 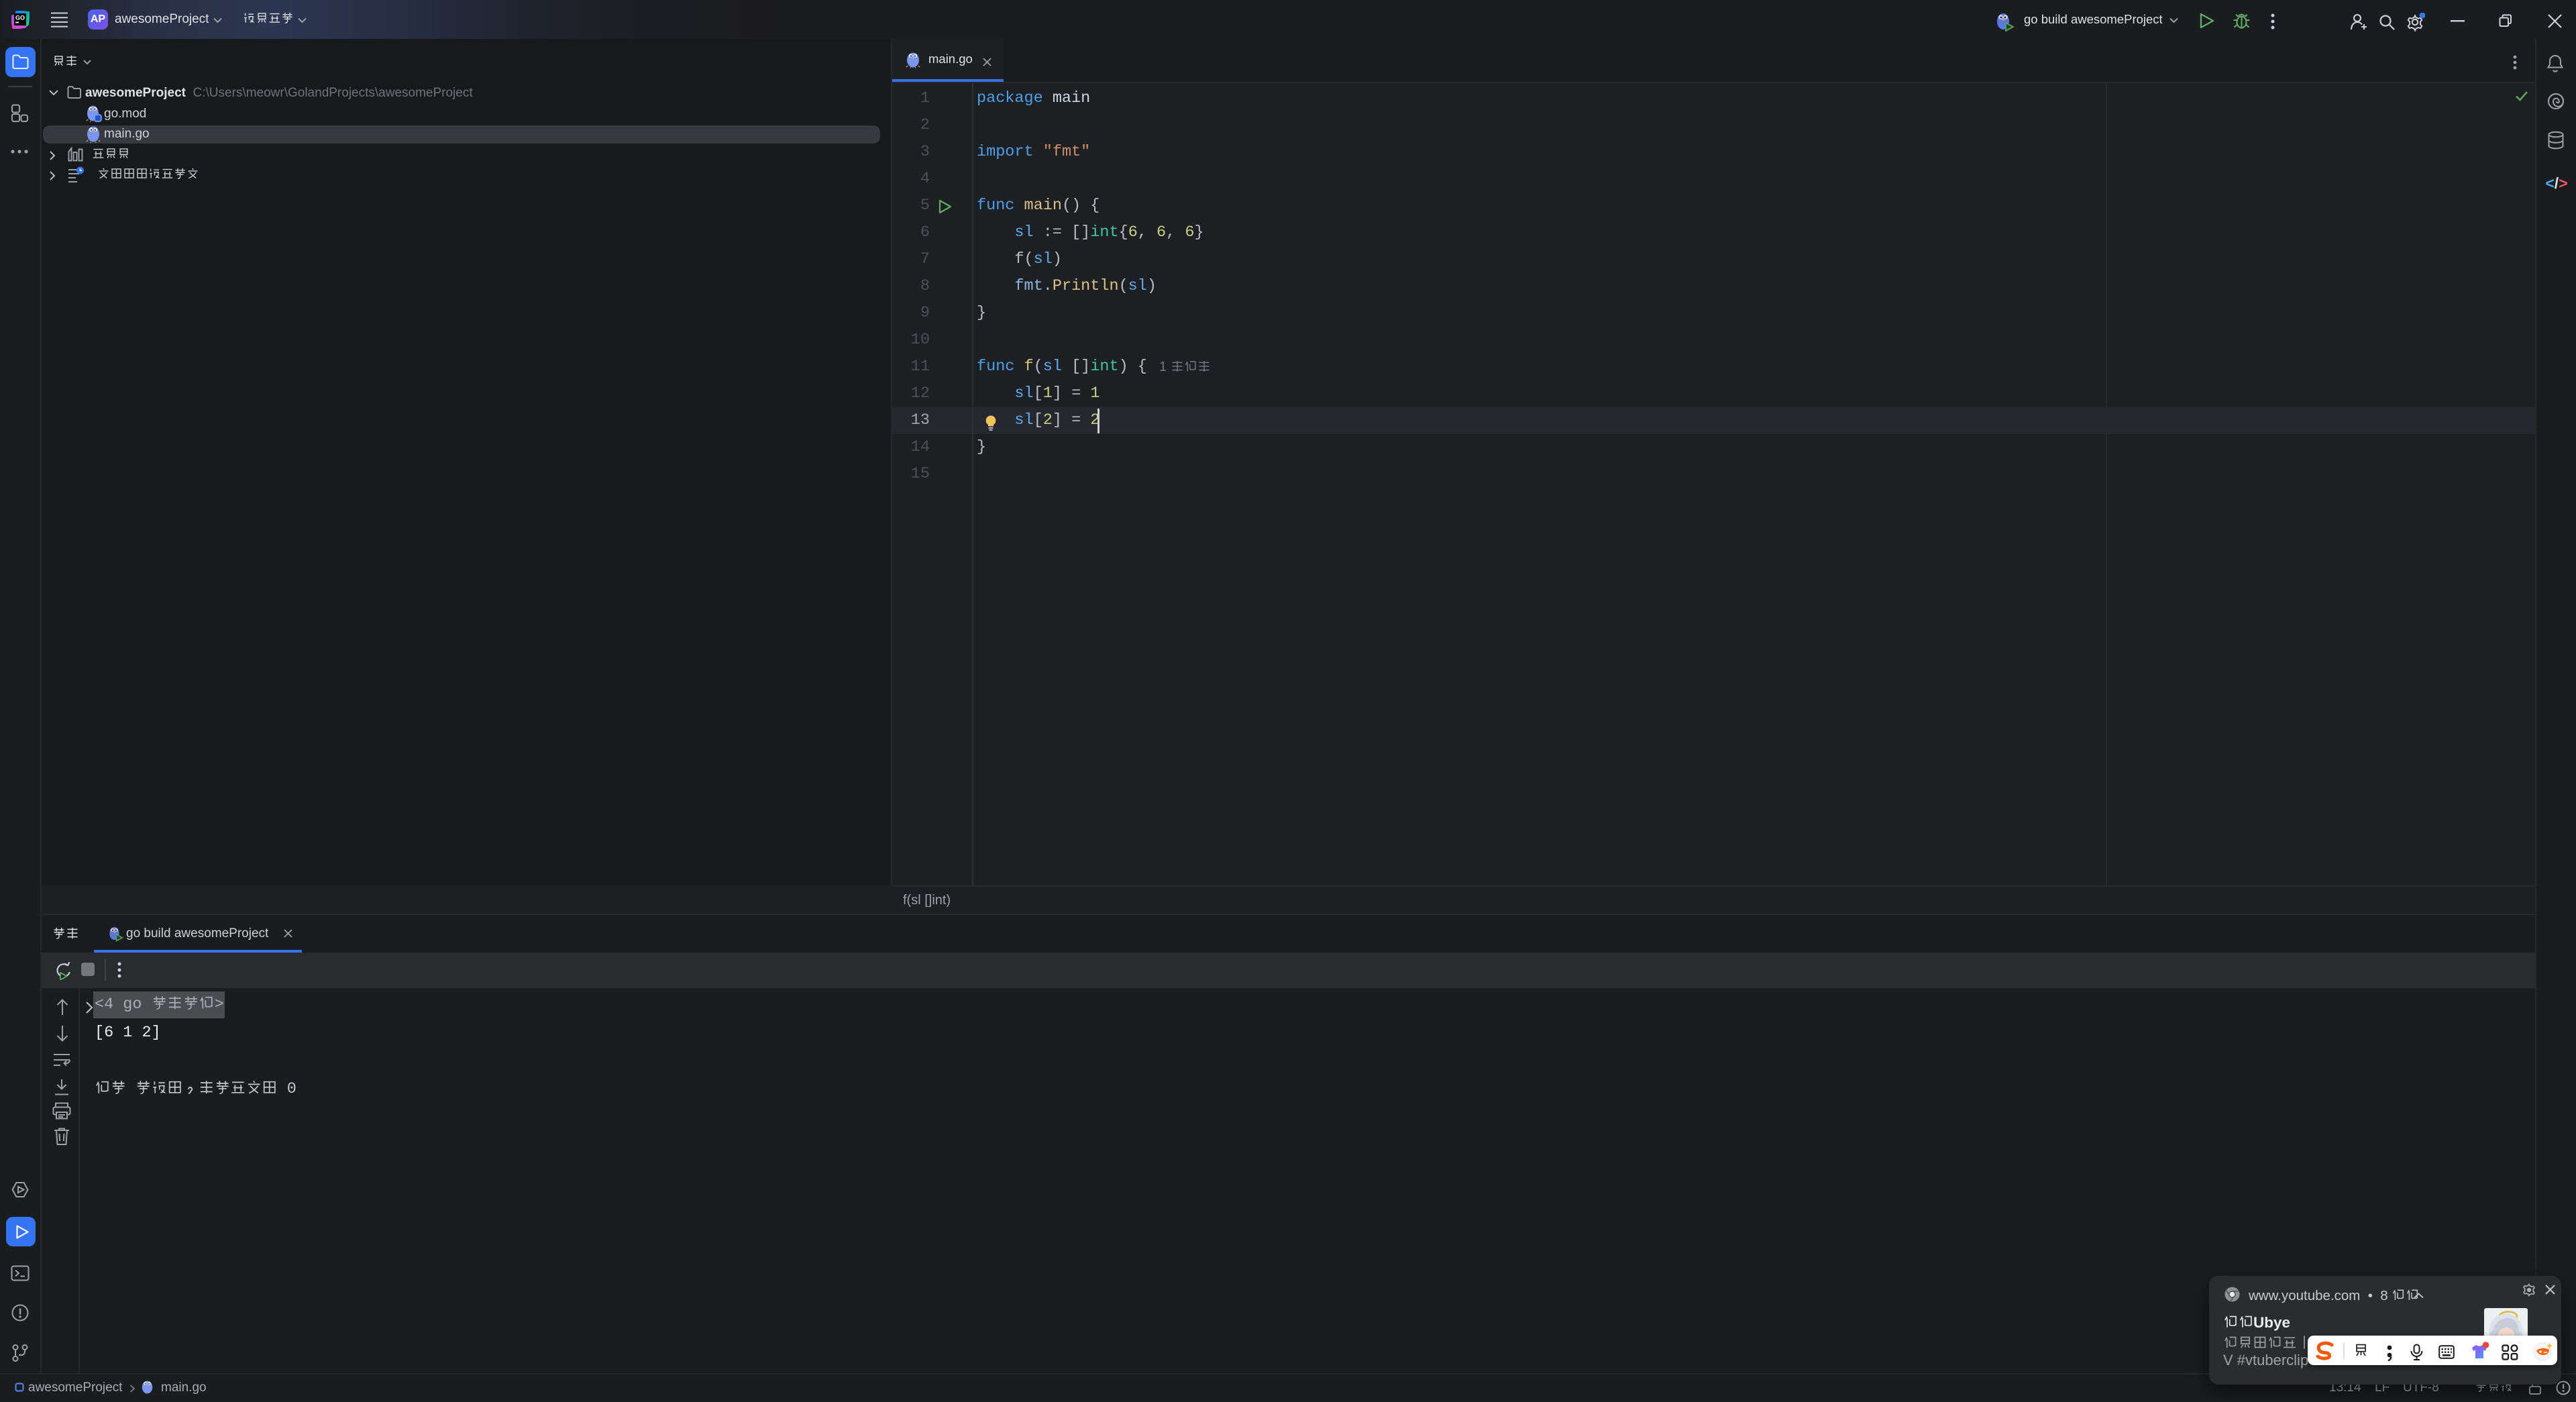 I want to click on svg-text: GO, so click(x=20, y=18).